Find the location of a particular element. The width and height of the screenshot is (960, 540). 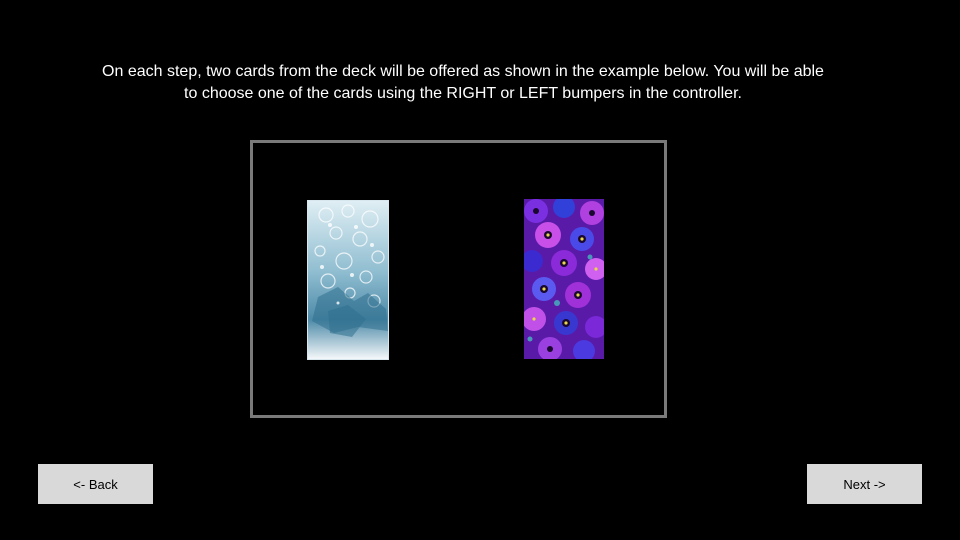

left-card is located at coordinates (348, 280).